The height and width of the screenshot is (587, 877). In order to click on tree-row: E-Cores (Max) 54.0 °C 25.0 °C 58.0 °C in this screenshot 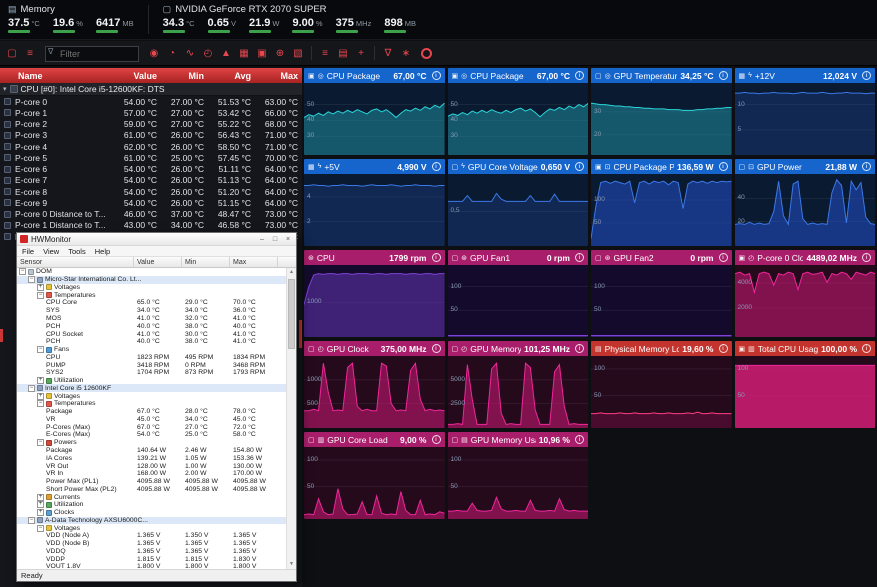, I will do `click(156, 435)`.